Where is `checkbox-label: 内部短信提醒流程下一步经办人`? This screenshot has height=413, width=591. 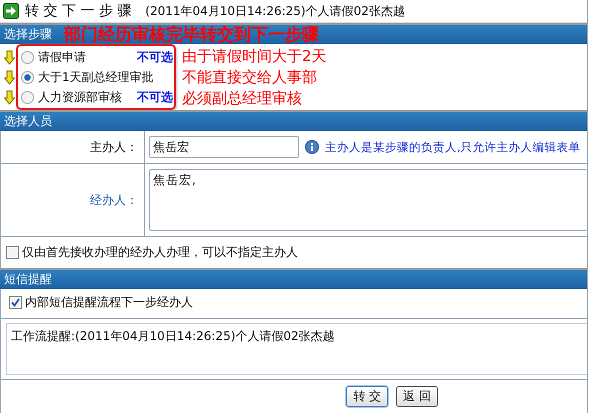
checkbox-label: 内部短信提醒流程下一步经办人 is located at coordinates (109, 302).